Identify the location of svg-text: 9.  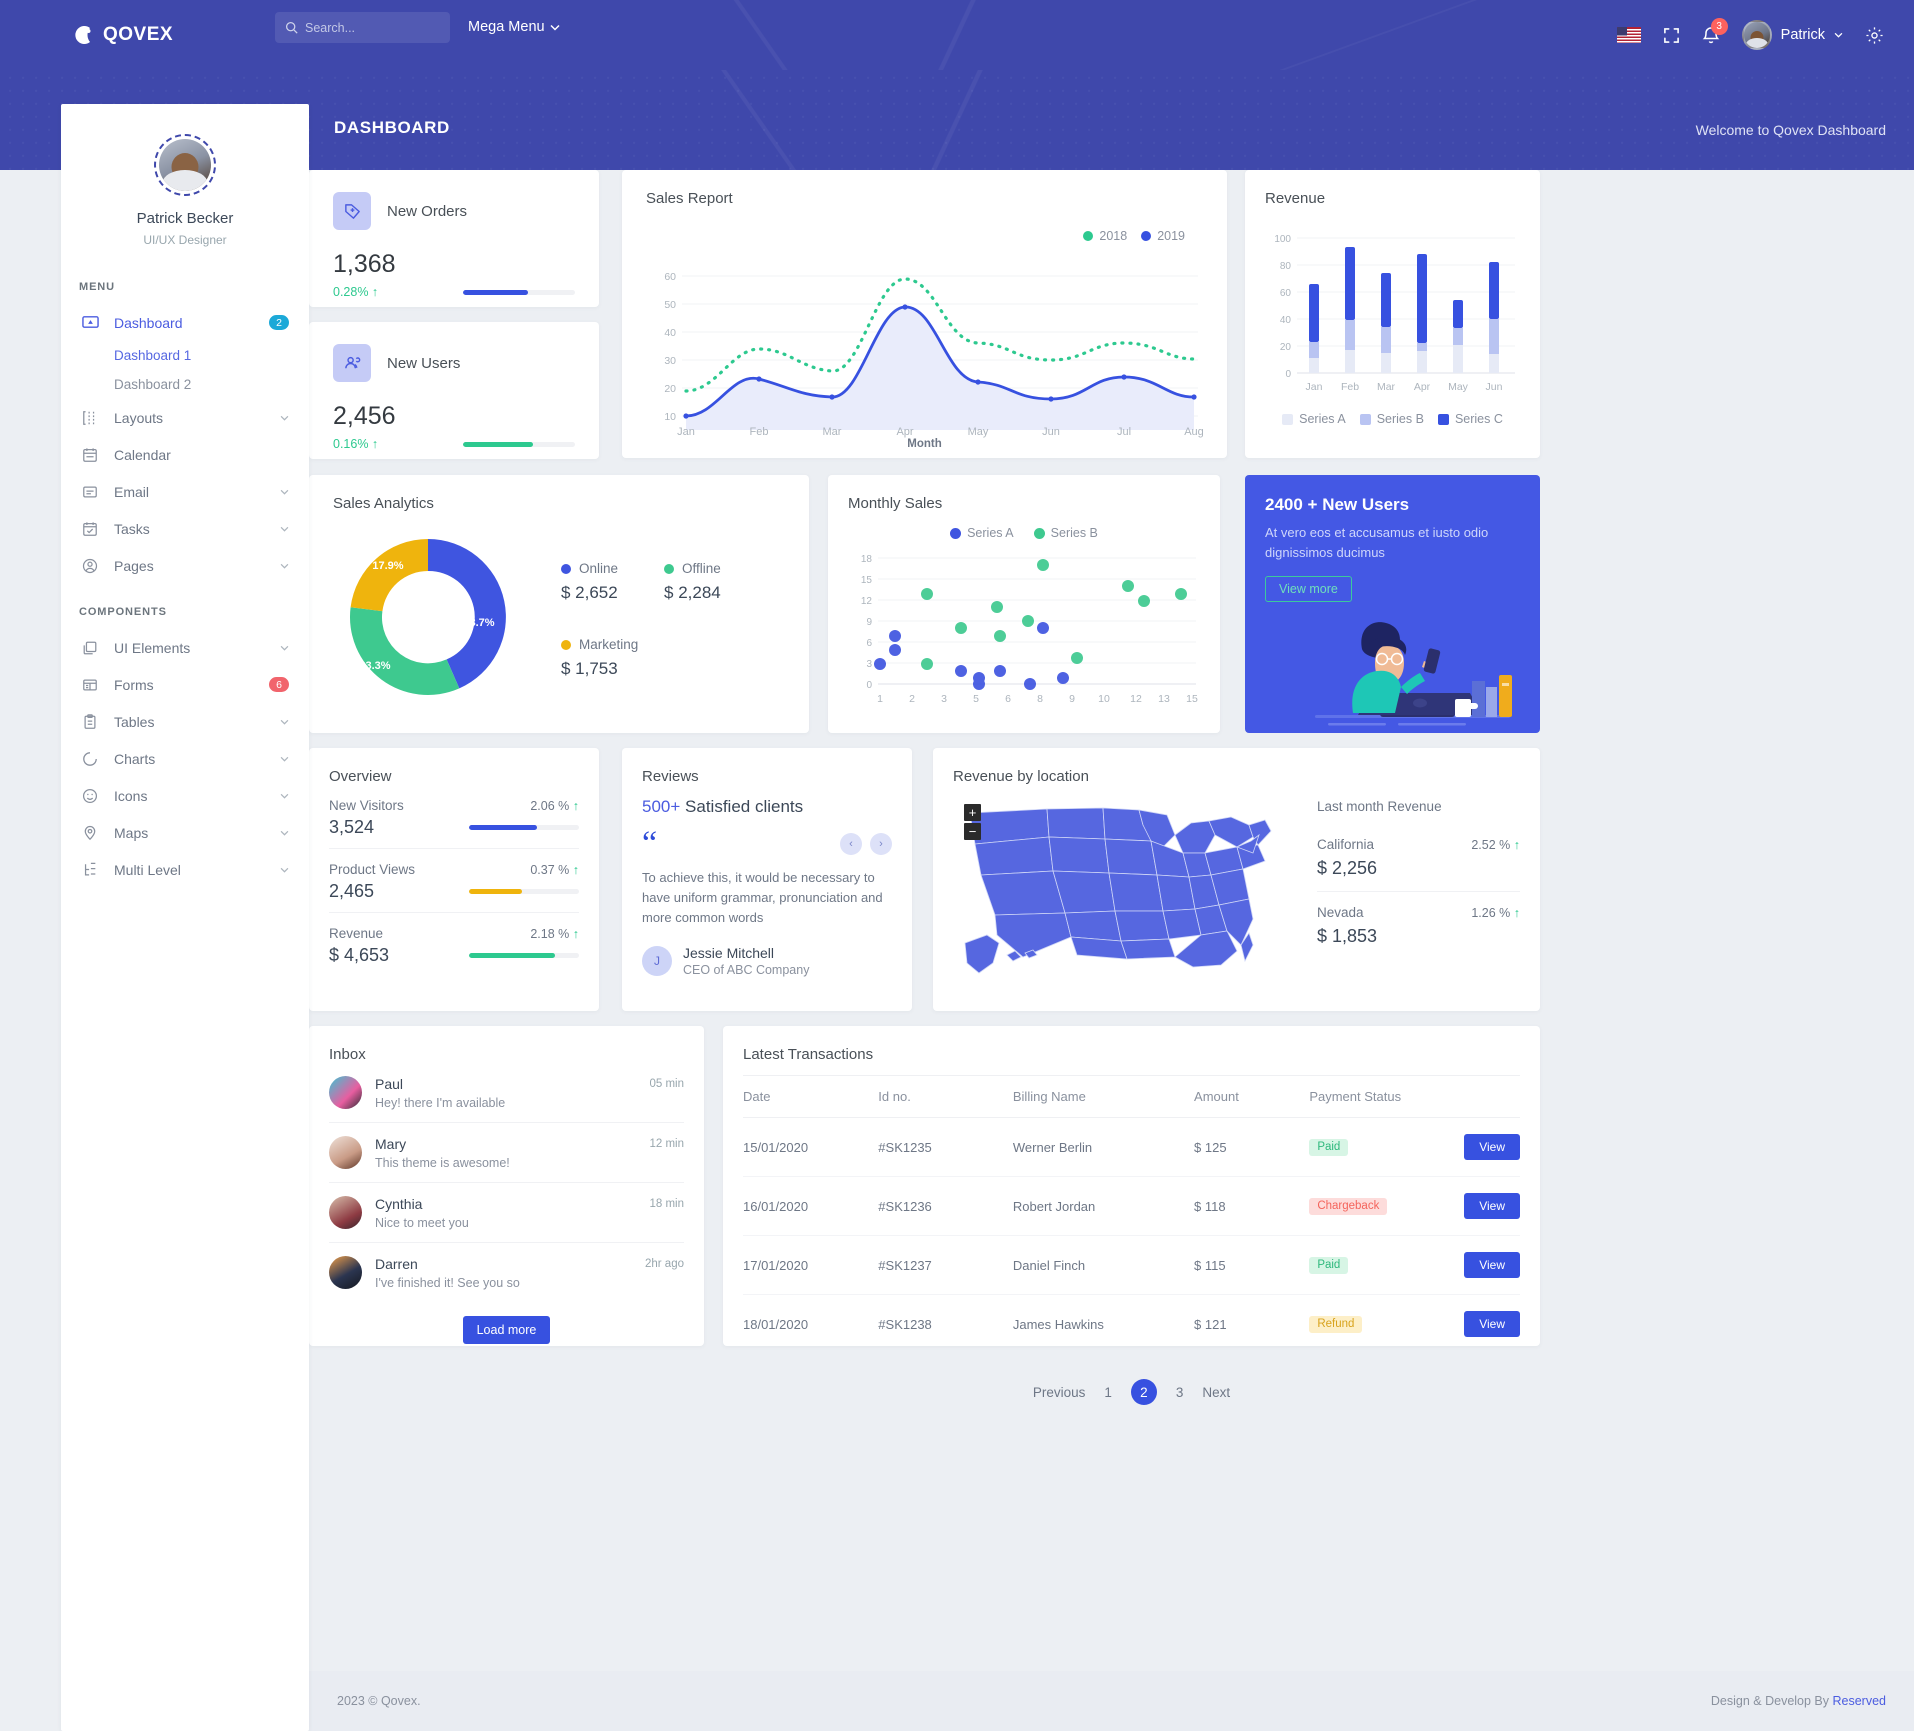
(869, 622).